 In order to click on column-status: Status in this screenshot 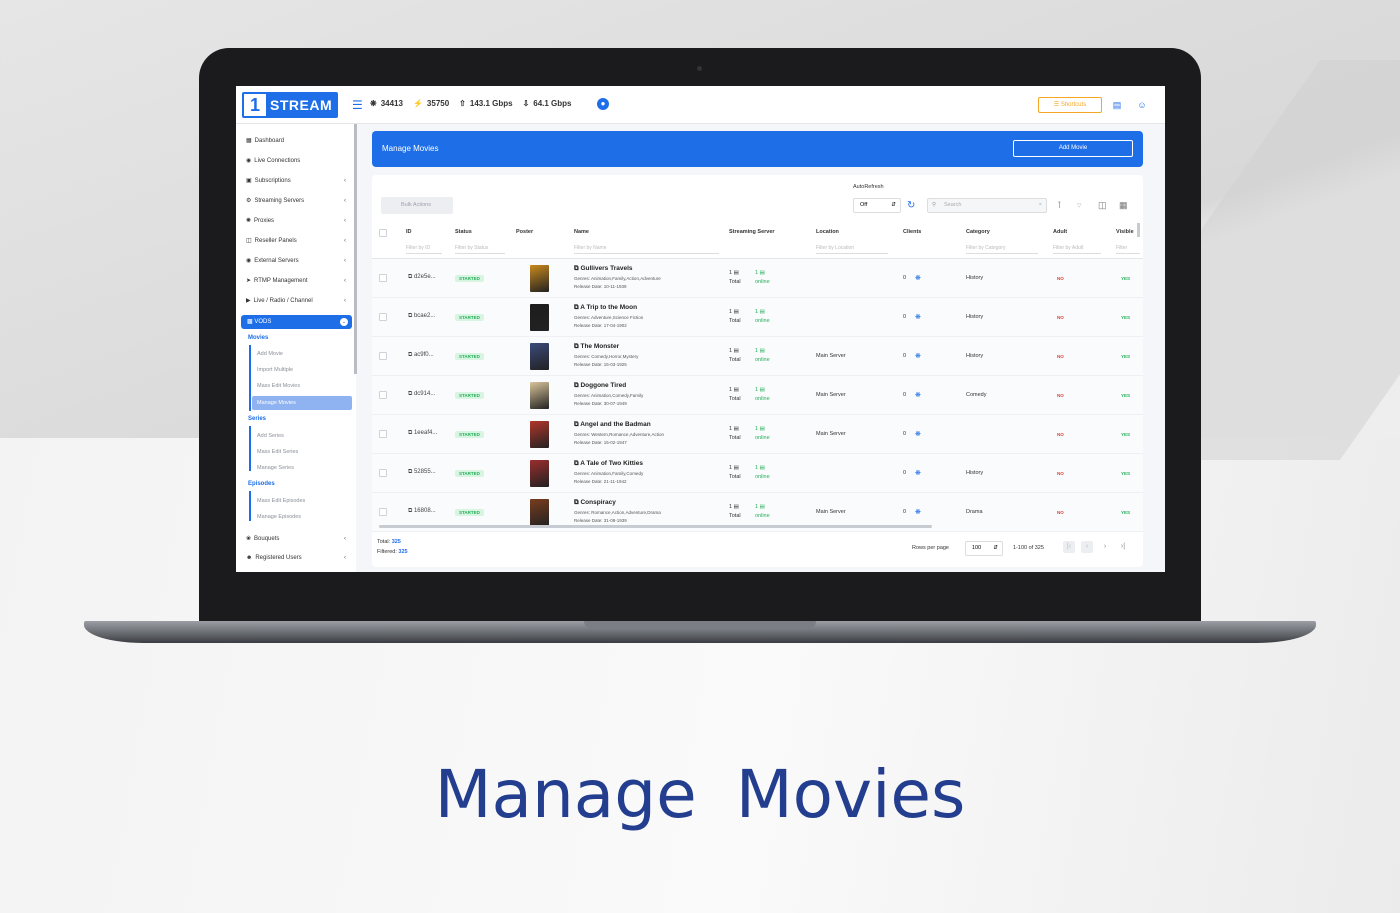, I will do `click(463, 232)`.